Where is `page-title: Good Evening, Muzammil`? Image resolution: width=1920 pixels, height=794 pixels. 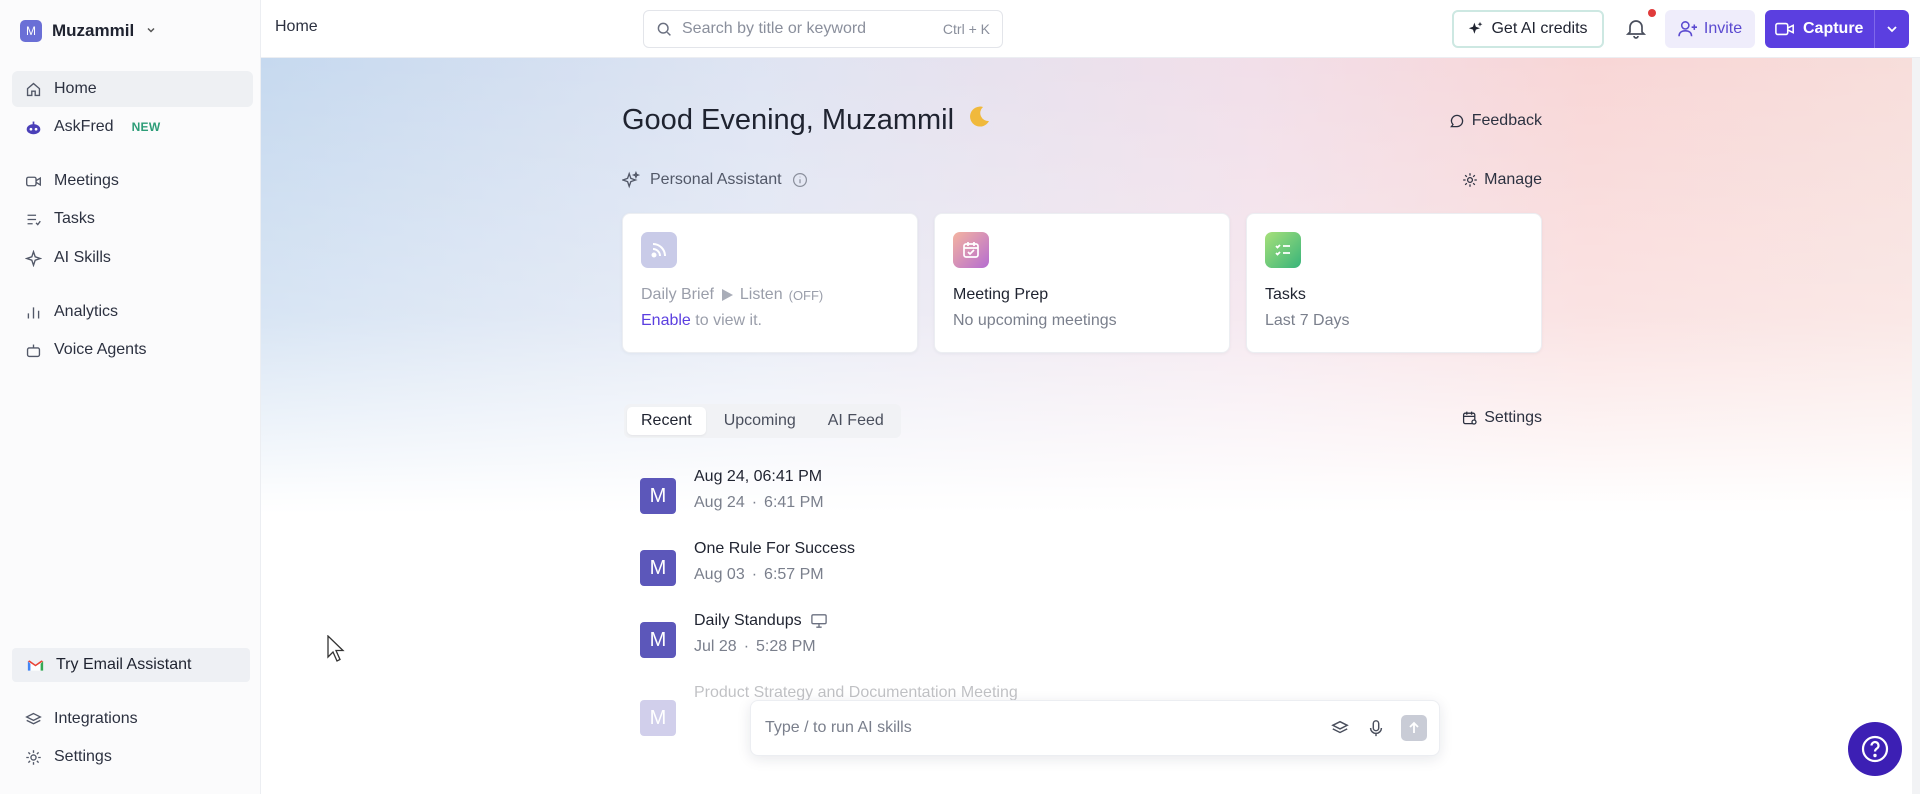
page-title: Good Evening, Muzammil is located at coordinates (807, 120).